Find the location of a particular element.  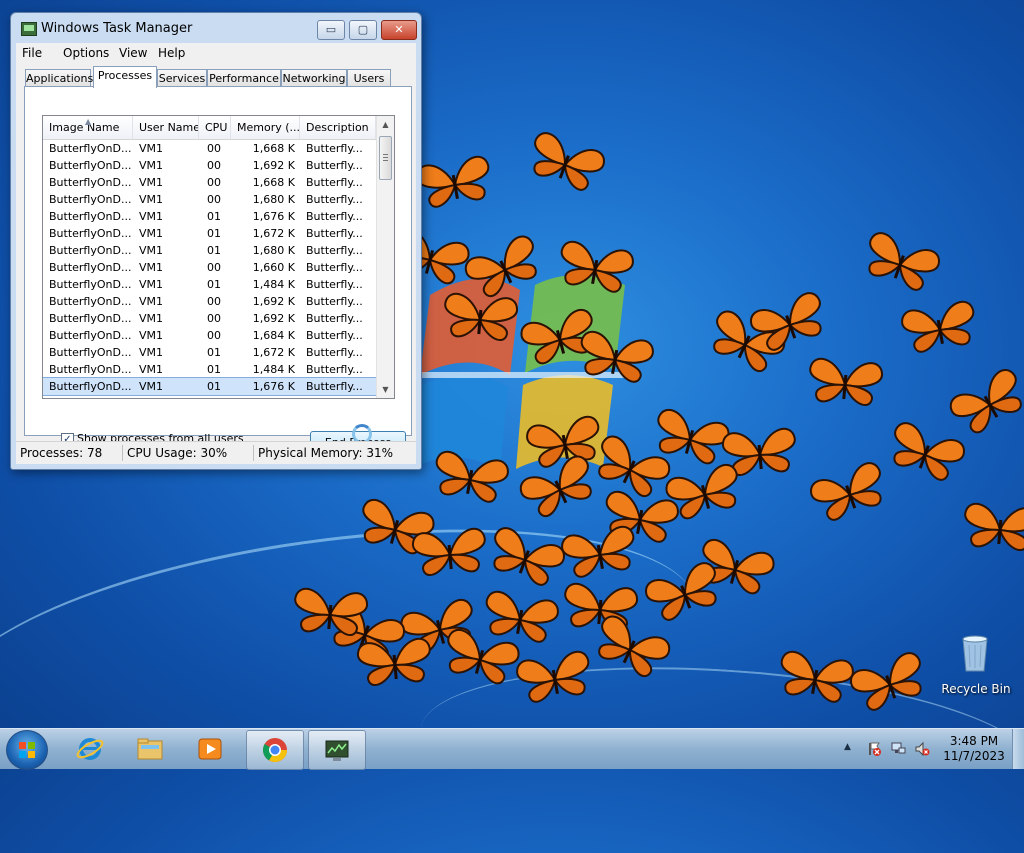

tab-applications: Applications is located at coordinates (59, 78).